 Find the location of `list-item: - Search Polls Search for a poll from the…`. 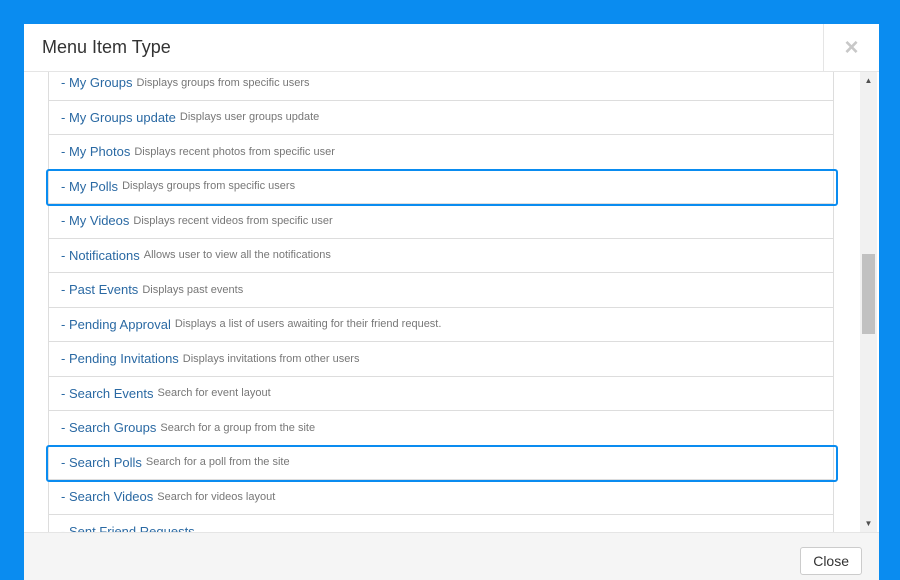

list-item: - Search Polls Search for a poll from the… is located at coordinates (441, 463).